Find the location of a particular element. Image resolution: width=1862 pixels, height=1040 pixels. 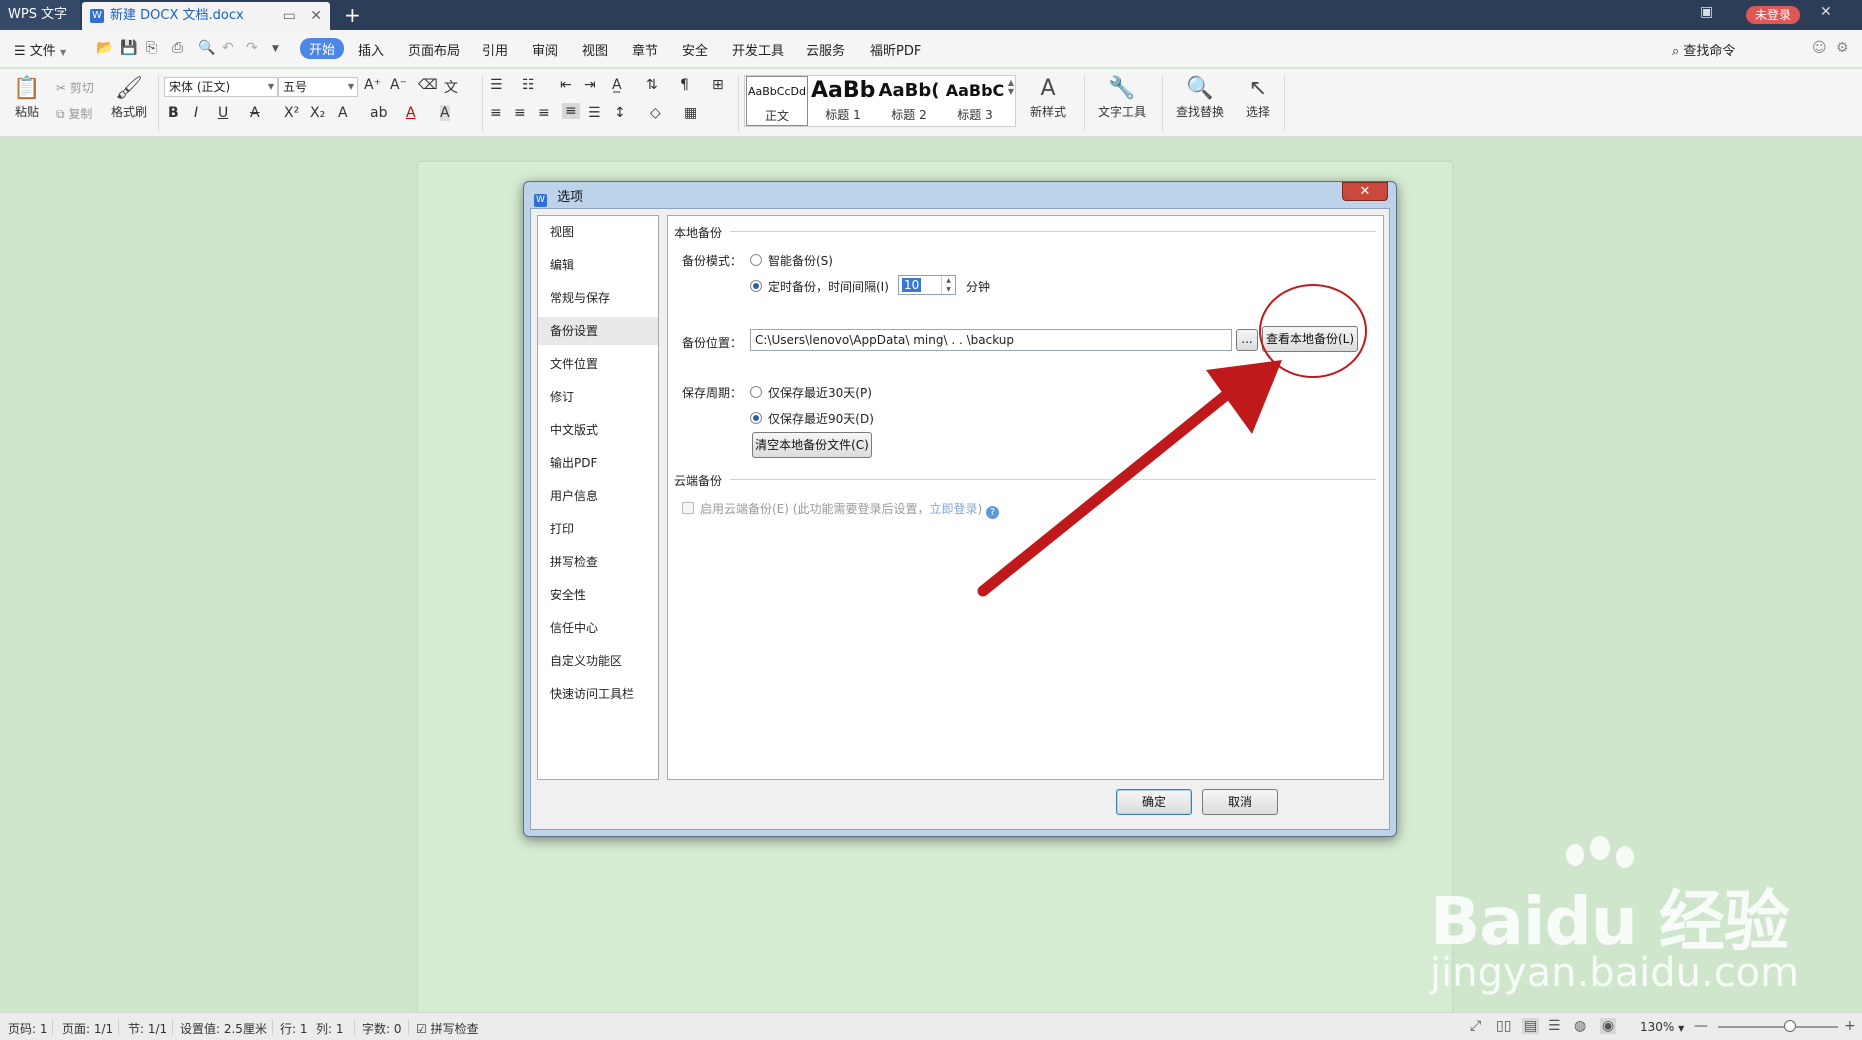

watermark-brand-tail: du is located at coordinates (1590, 921).